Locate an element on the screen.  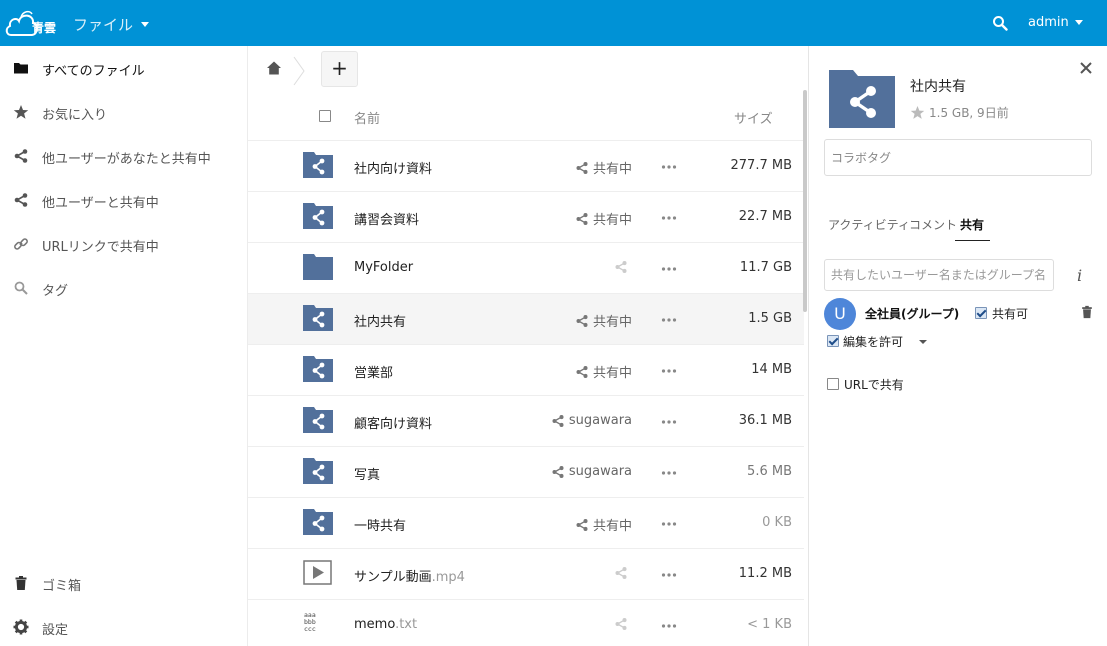
file-name: 写真 is located at coordinates (367, 473).